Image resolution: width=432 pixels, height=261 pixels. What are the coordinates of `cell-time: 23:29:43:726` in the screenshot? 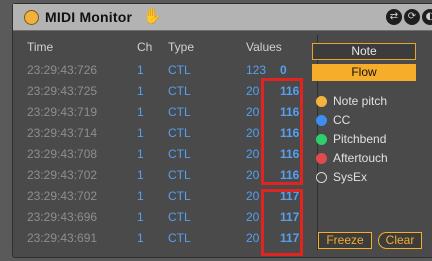 It's located at (62, 70).